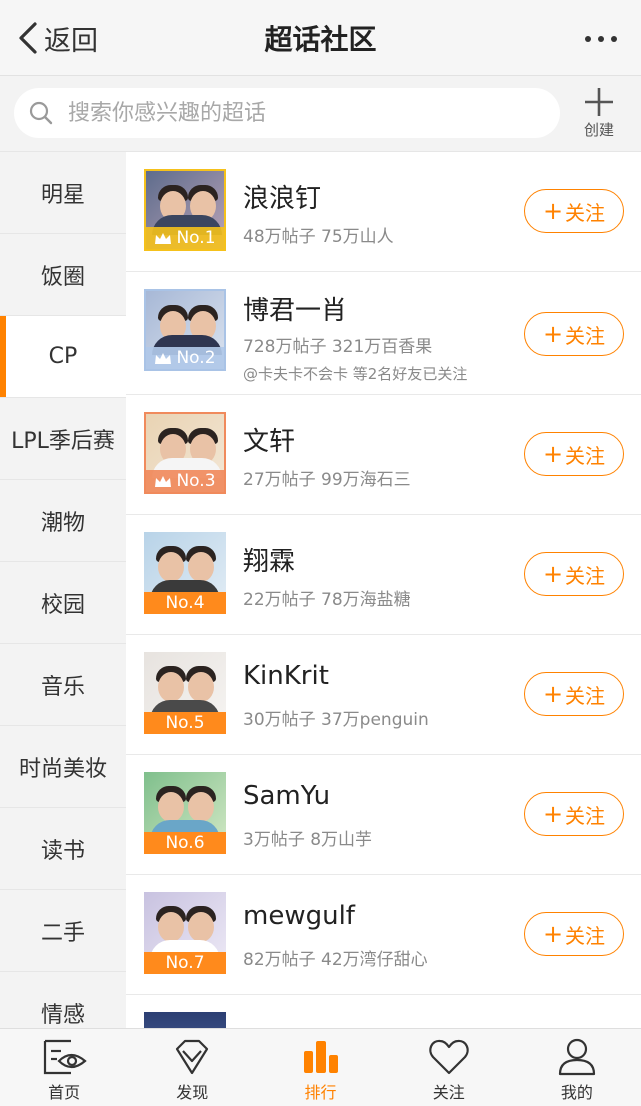 The image size is (641, 1106). I want to click on topic-name: mewgulf, so click(299, 916).